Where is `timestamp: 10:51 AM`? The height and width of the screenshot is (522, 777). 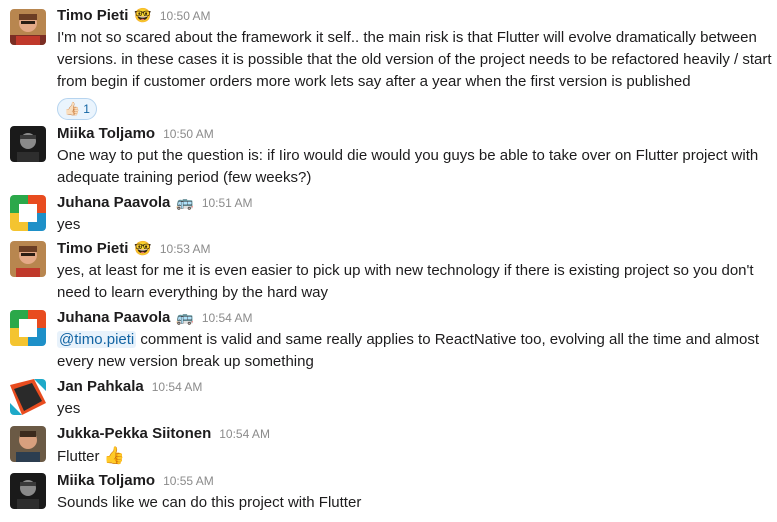
timestamp: 10:51 AM is located at coordinates (227, 203).